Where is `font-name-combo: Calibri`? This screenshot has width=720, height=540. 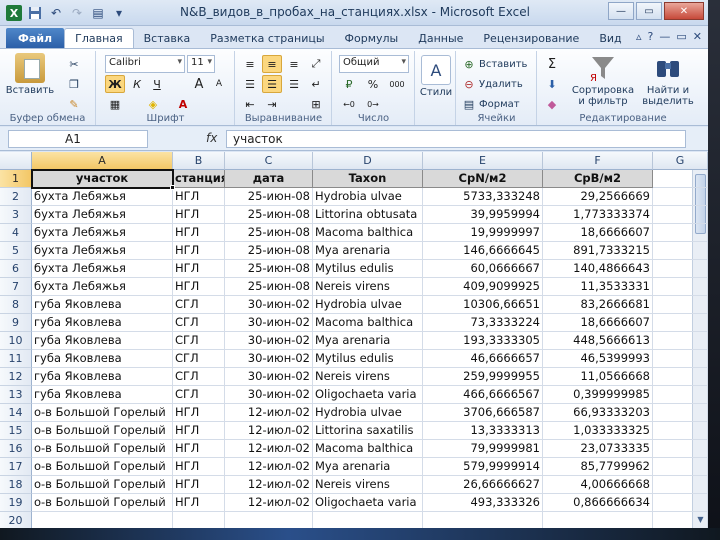 font-name-combo: Calibri is located at coordinates (145, 64).